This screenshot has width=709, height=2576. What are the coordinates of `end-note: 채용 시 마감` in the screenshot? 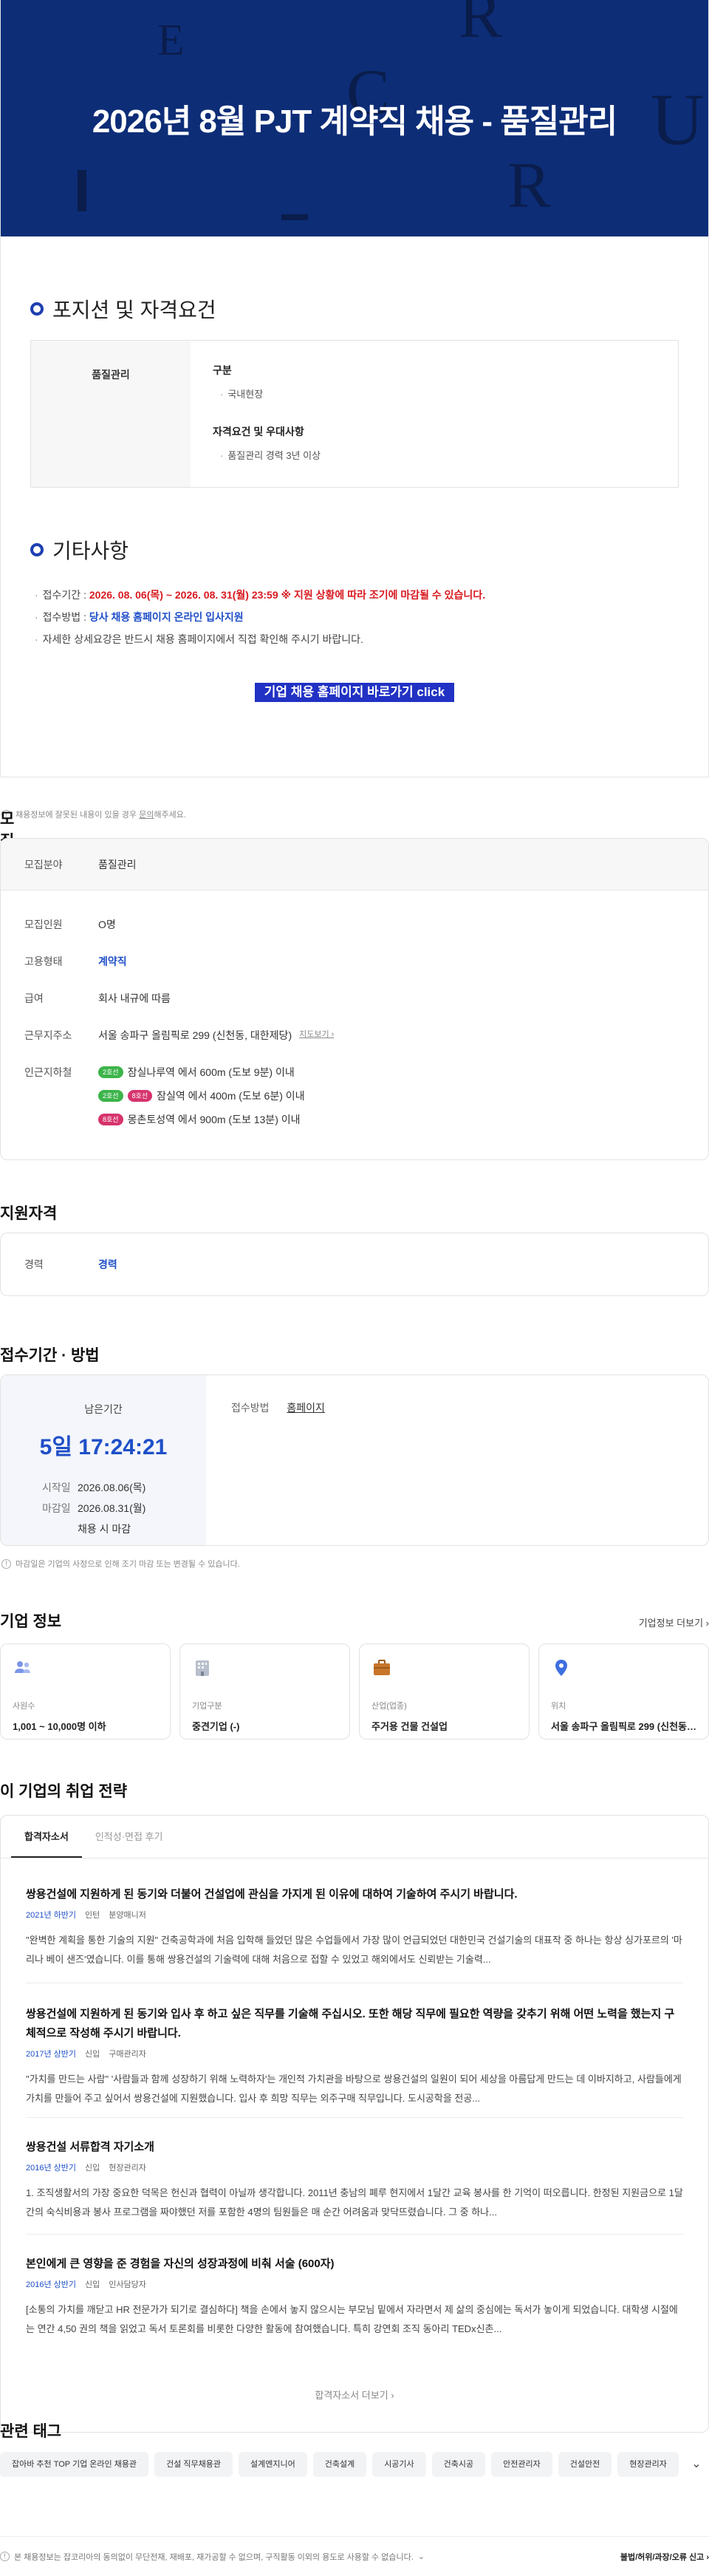 It's located at (104, 1529).